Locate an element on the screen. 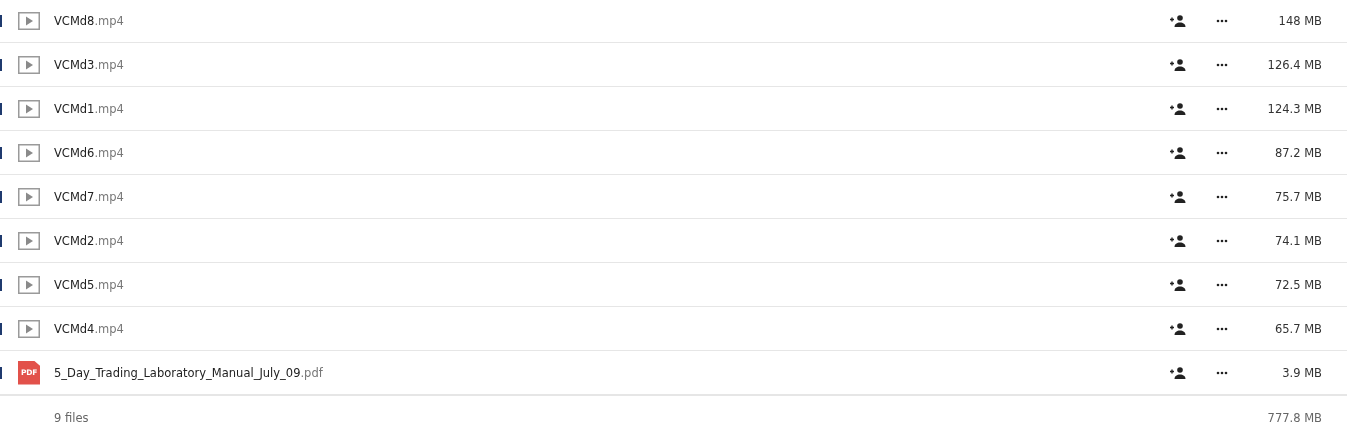 The height and width of the screenshot is (436, 1347). file-size: 148 MB is located at coordinates (1299, 20).